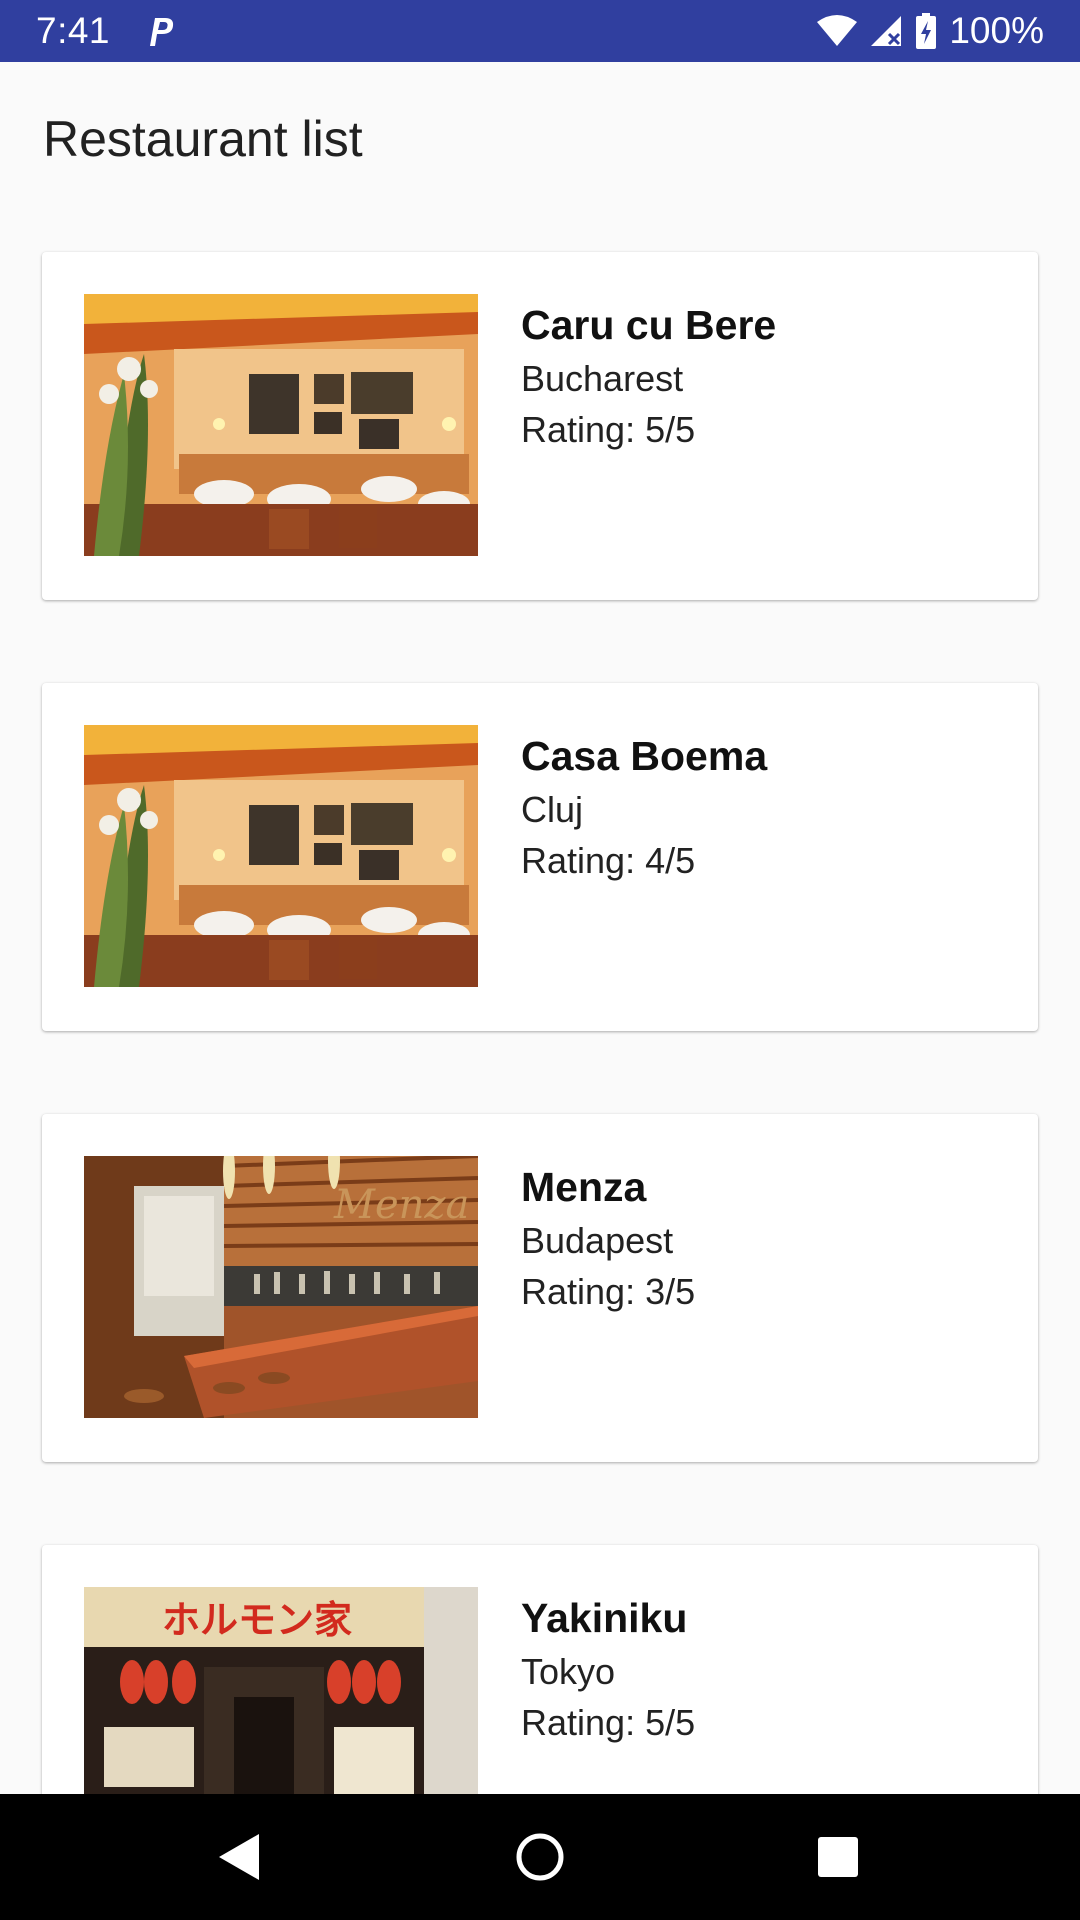  I want to click on restaurant-rating: Rating: 3/5, so click(608, 1291).